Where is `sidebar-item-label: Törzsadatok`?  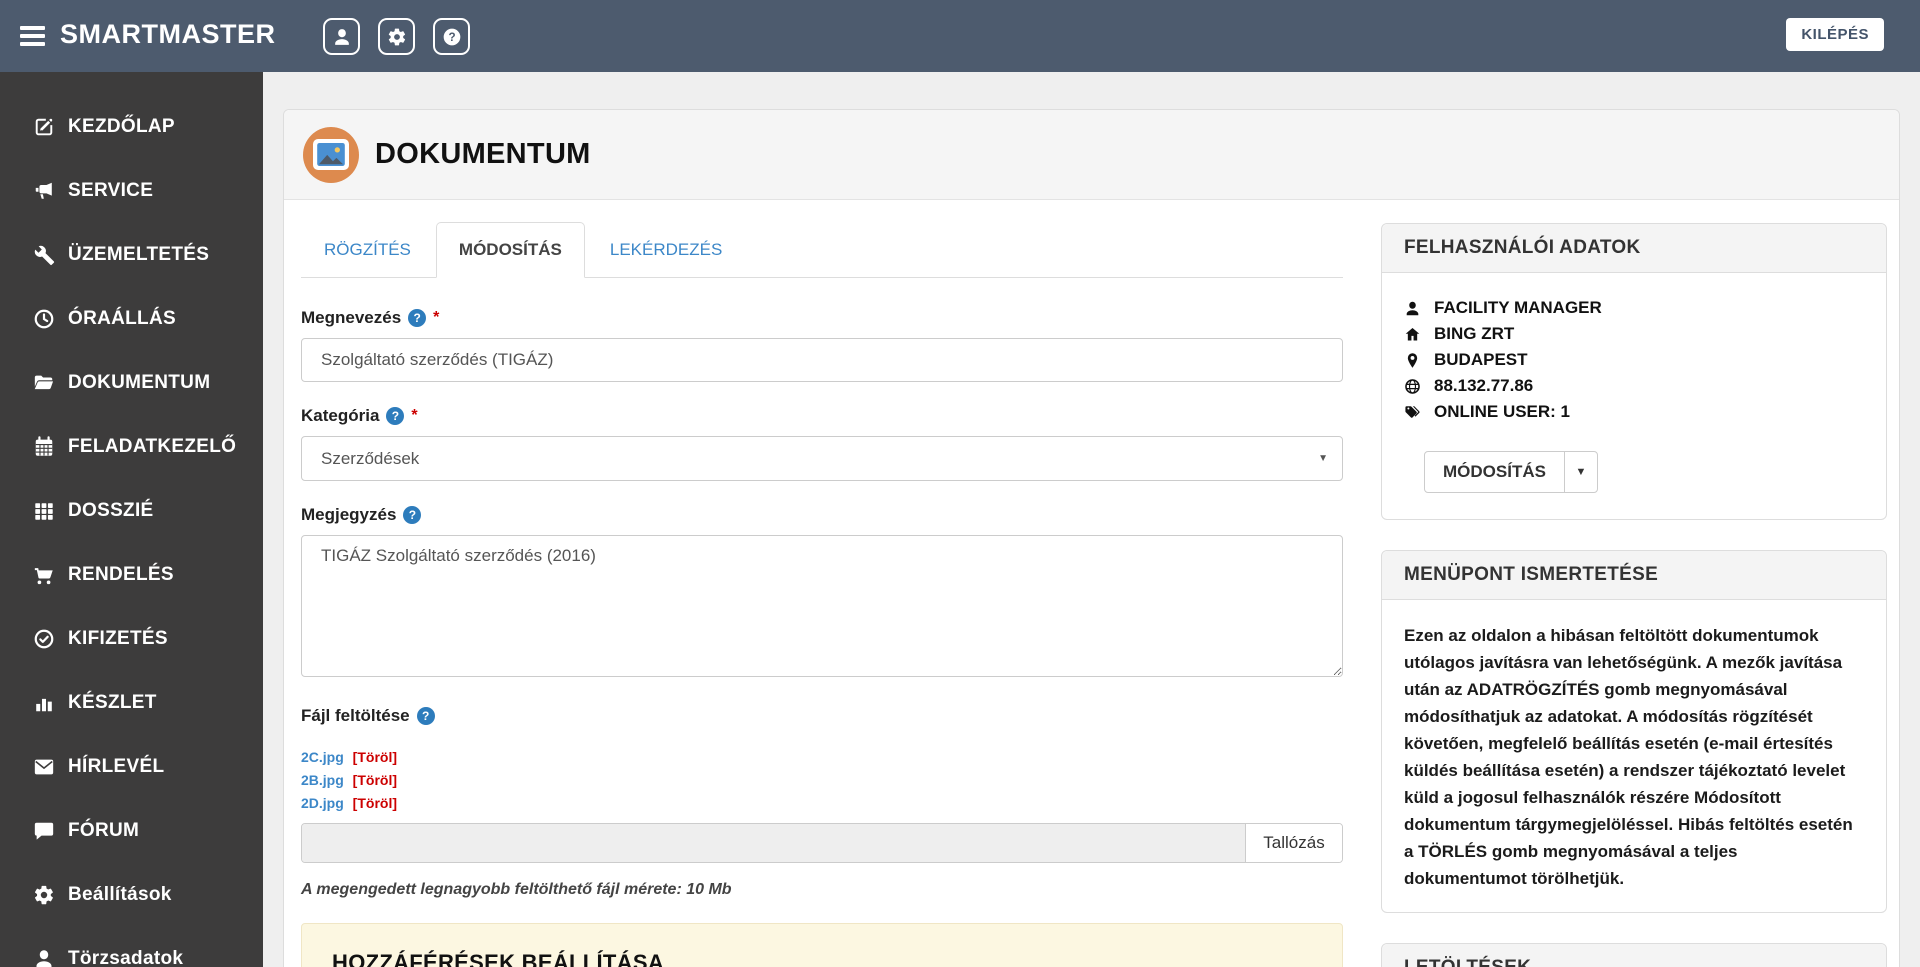 sidebar-item-label: Törzsadatok is located at coordinates (126, 957).